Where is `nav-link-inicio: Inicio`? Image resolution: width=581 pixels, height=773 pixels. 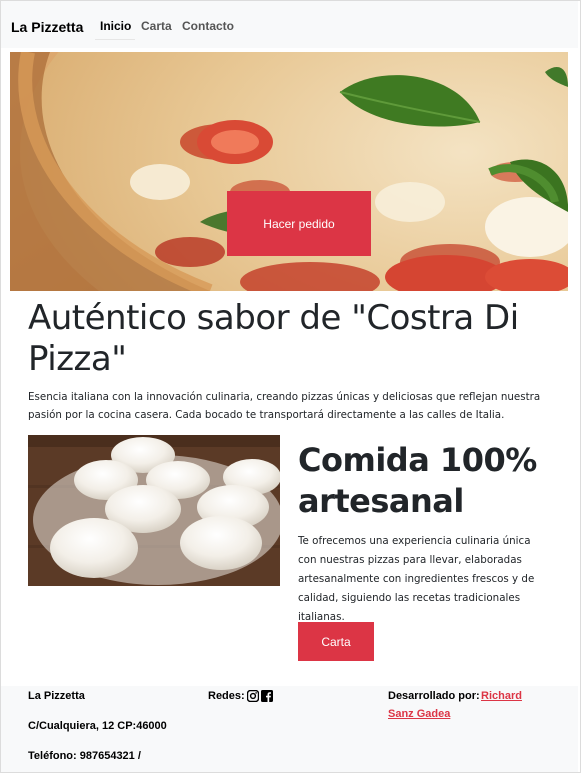
nav-link-inicio: Inicio is located at coordinates (115, 26).